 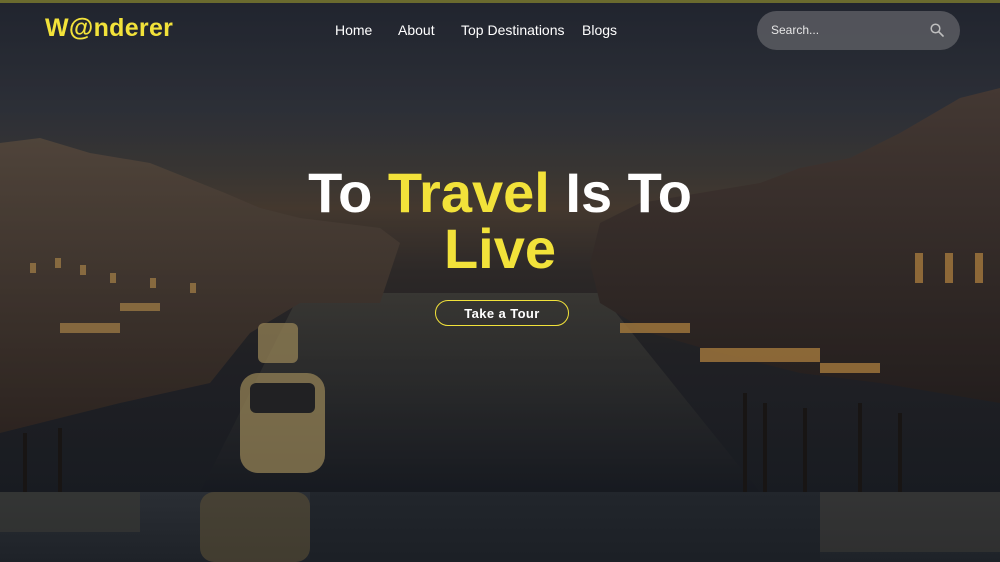 I want to click on next-section-background, so click(x=500, y=527).